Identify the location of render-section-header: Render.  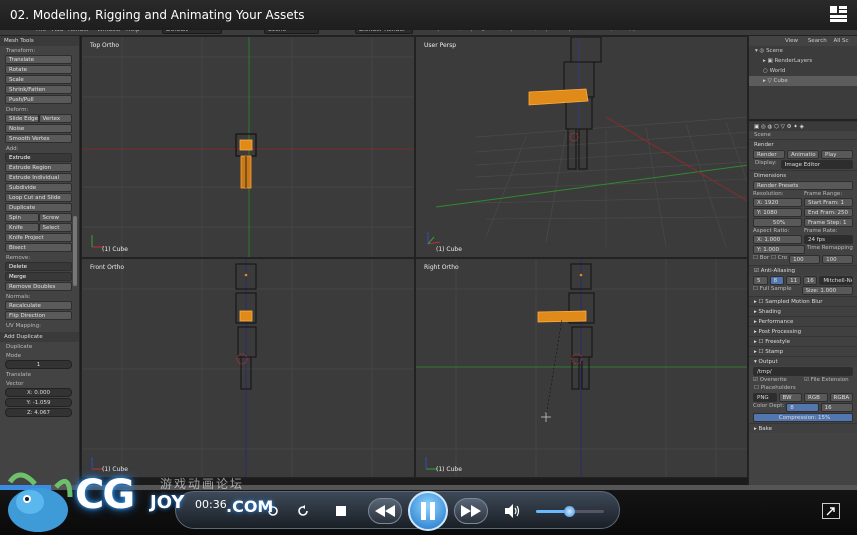
(803, 144).